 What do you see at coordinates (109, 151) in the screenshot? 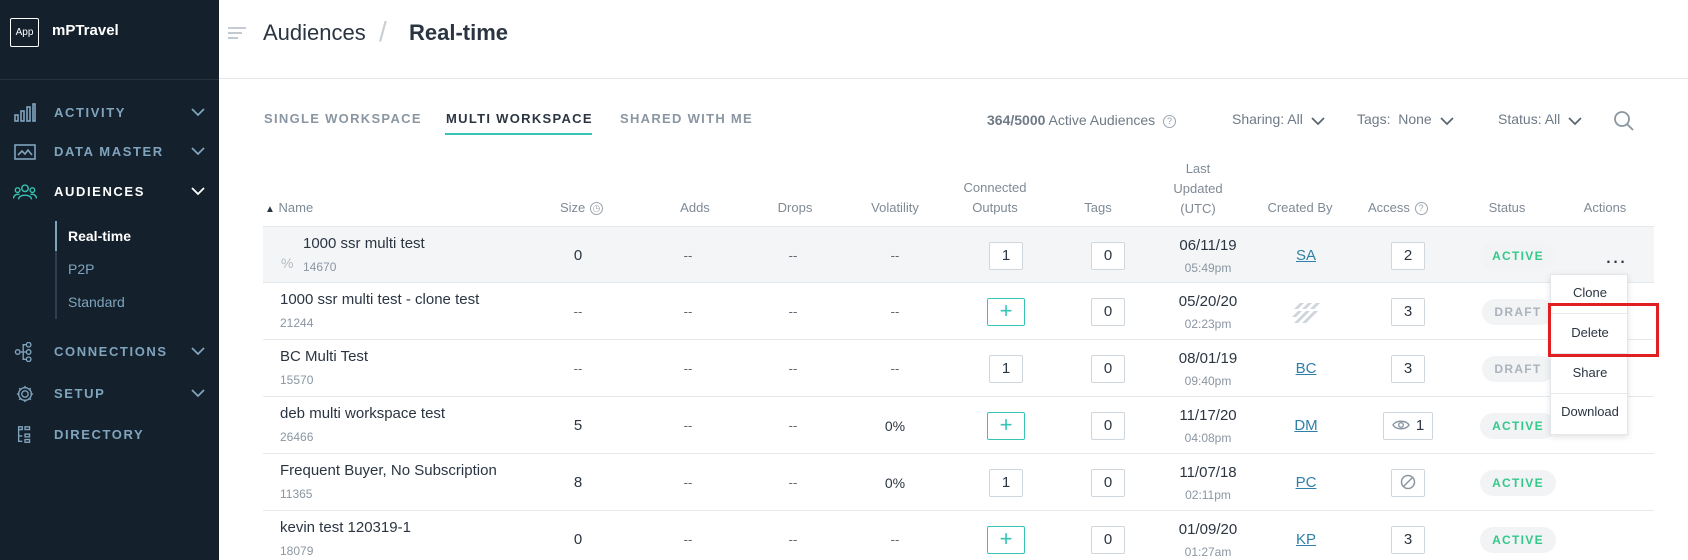
I see `sidebar-item-data-master: DATA MASTER` at bounding box center [109, 151].